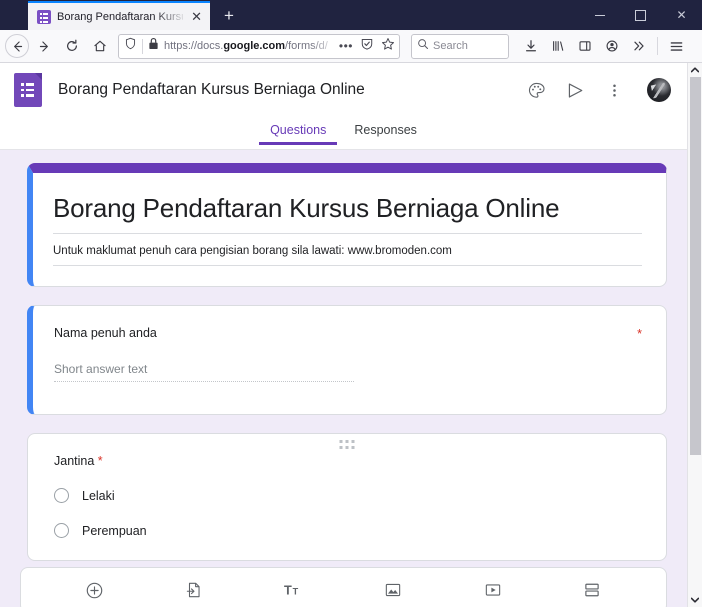  I want to click on google-forms-logo-icon, so click(28, 90).